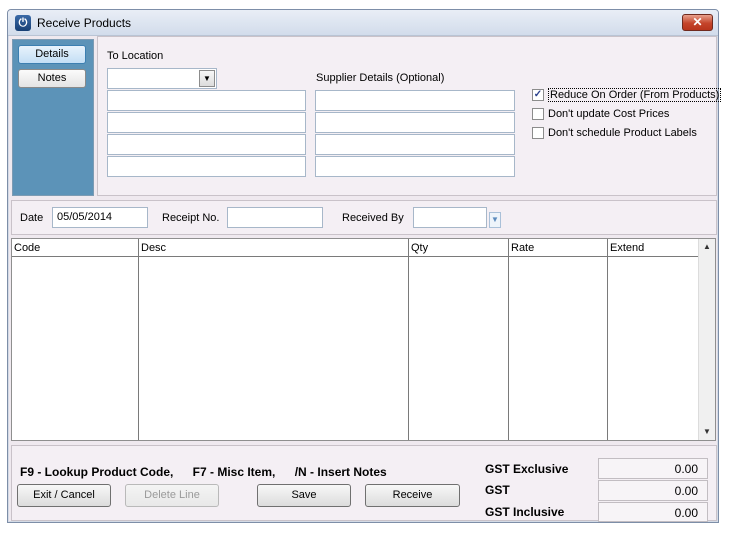  I want to click on gst-inclusive-label: GST Inclusive, so click(525, 512).